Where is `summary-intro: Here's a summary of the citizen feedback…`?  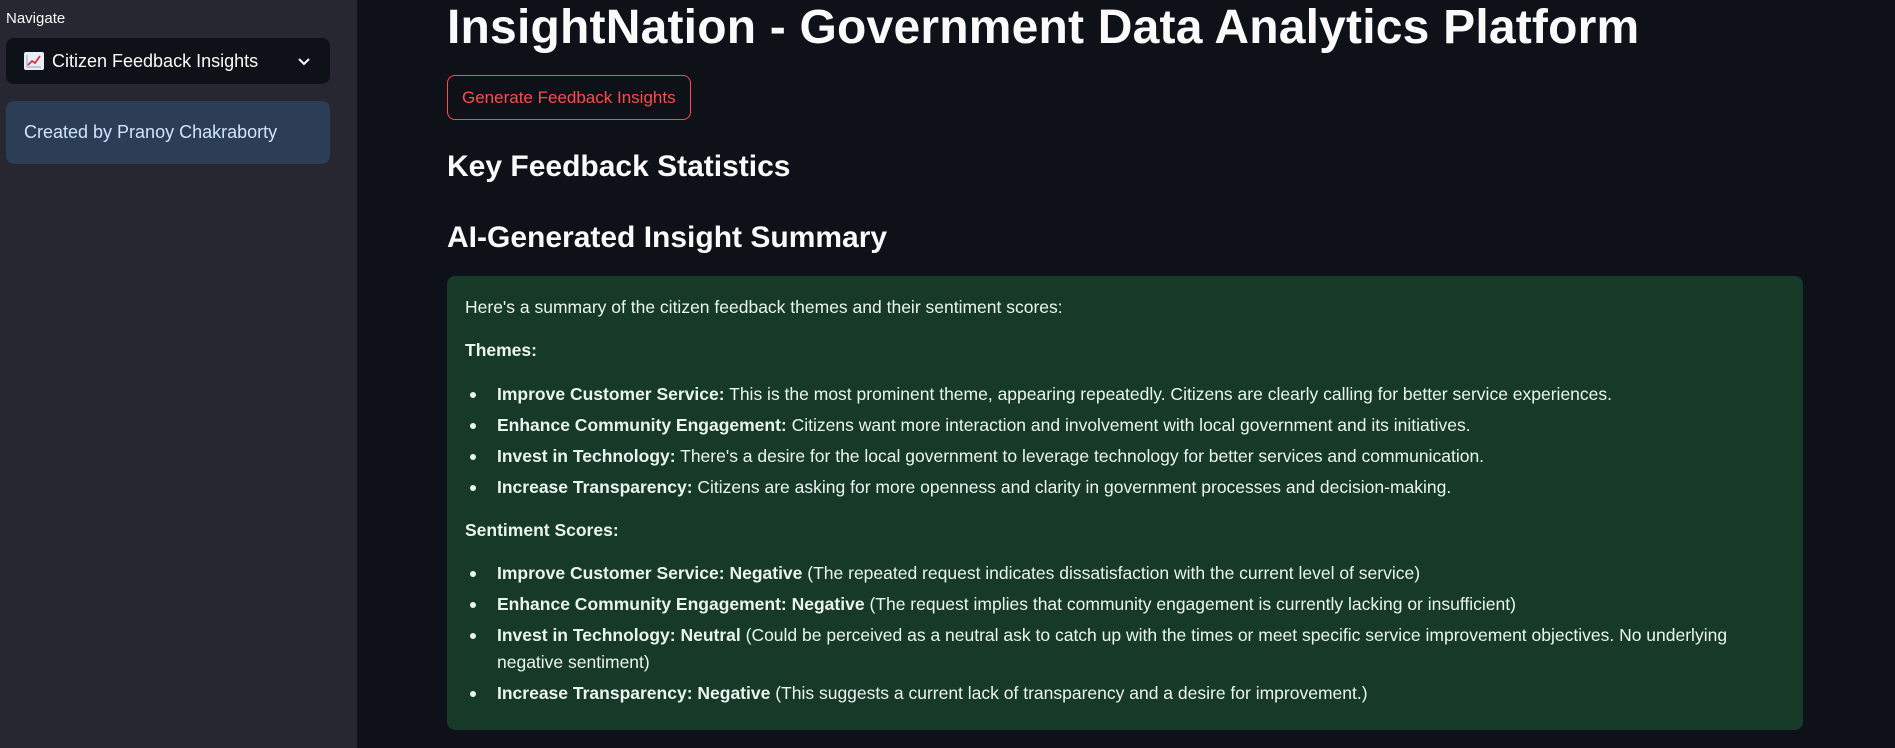 summary-intro: Here's a summary of the citizen feedback… is located at coordinates (764, 307).